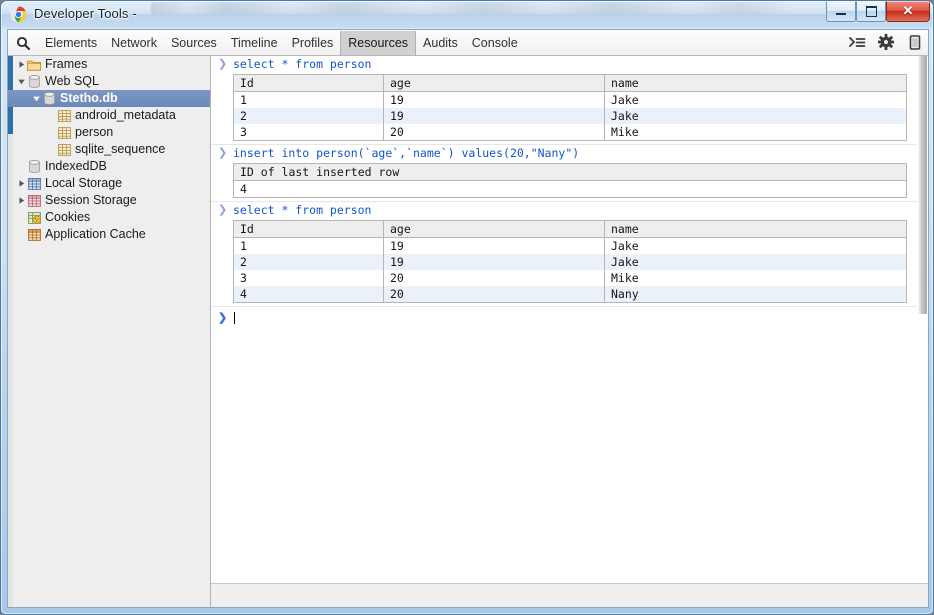  Describe the element at coordinates (915, 42) in the screenshot. I see `dock-side-icon` at that location.